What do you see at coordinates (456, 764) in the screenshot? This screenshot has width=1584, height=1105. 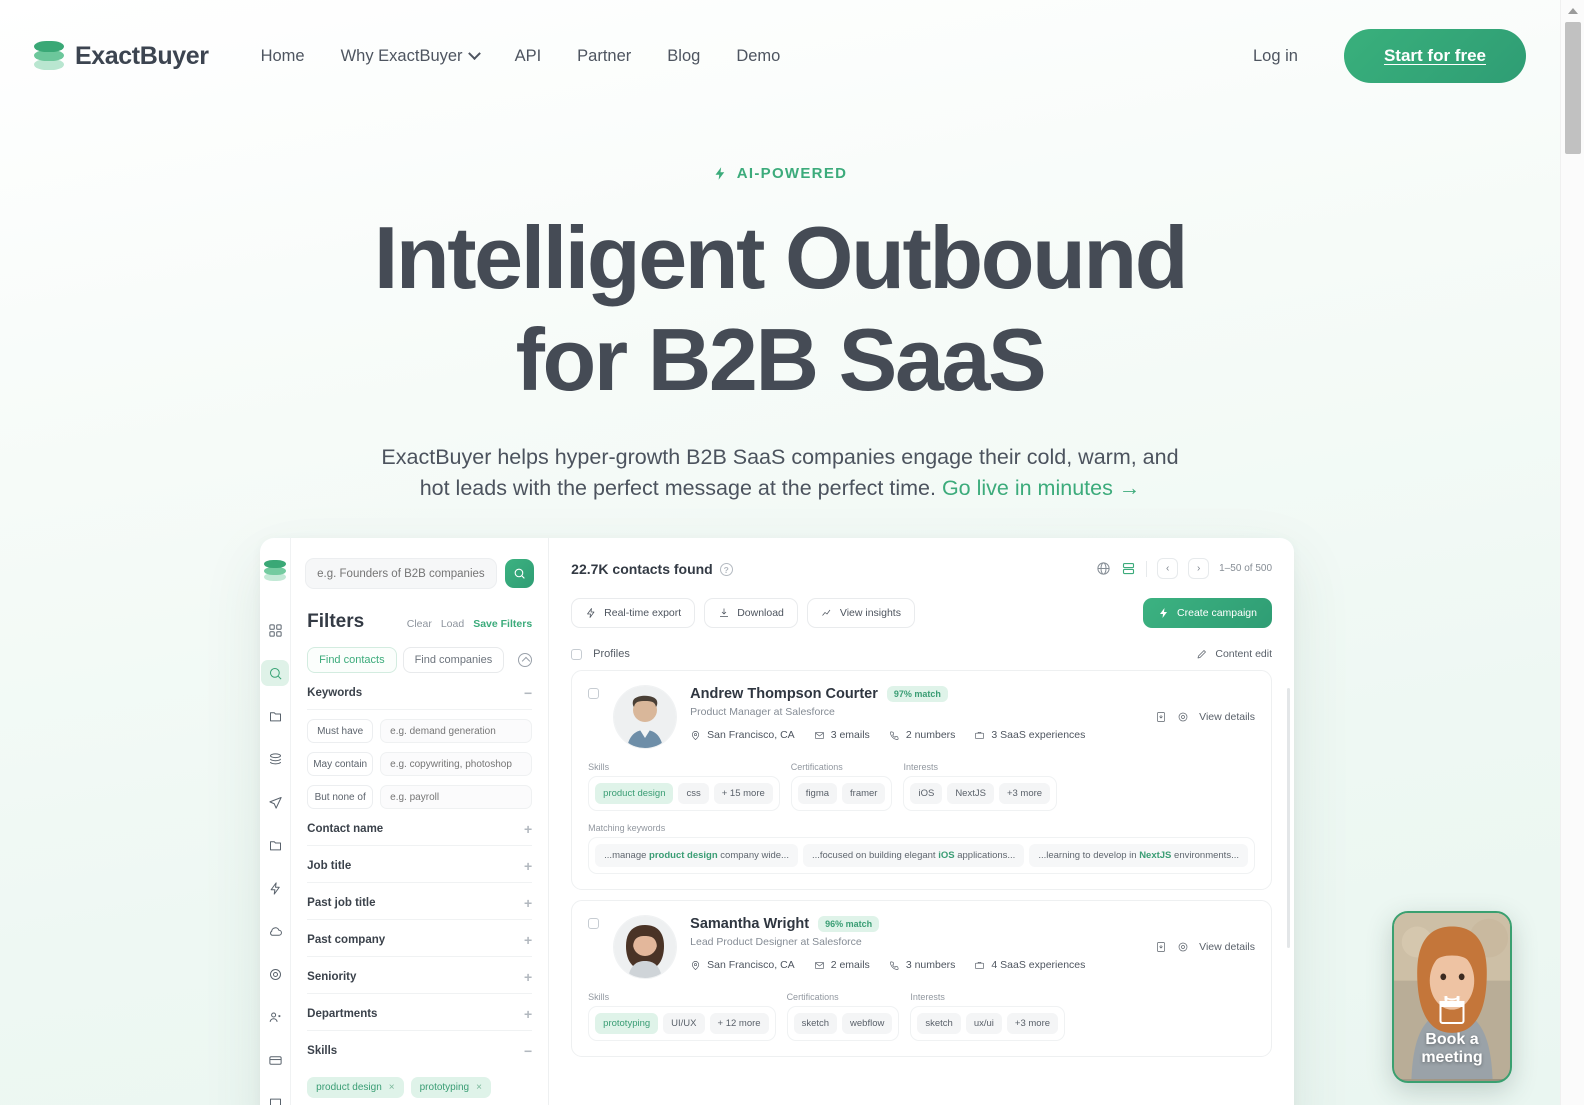 I see `keyword-input-may-contain` at bounding box center [456, 764].